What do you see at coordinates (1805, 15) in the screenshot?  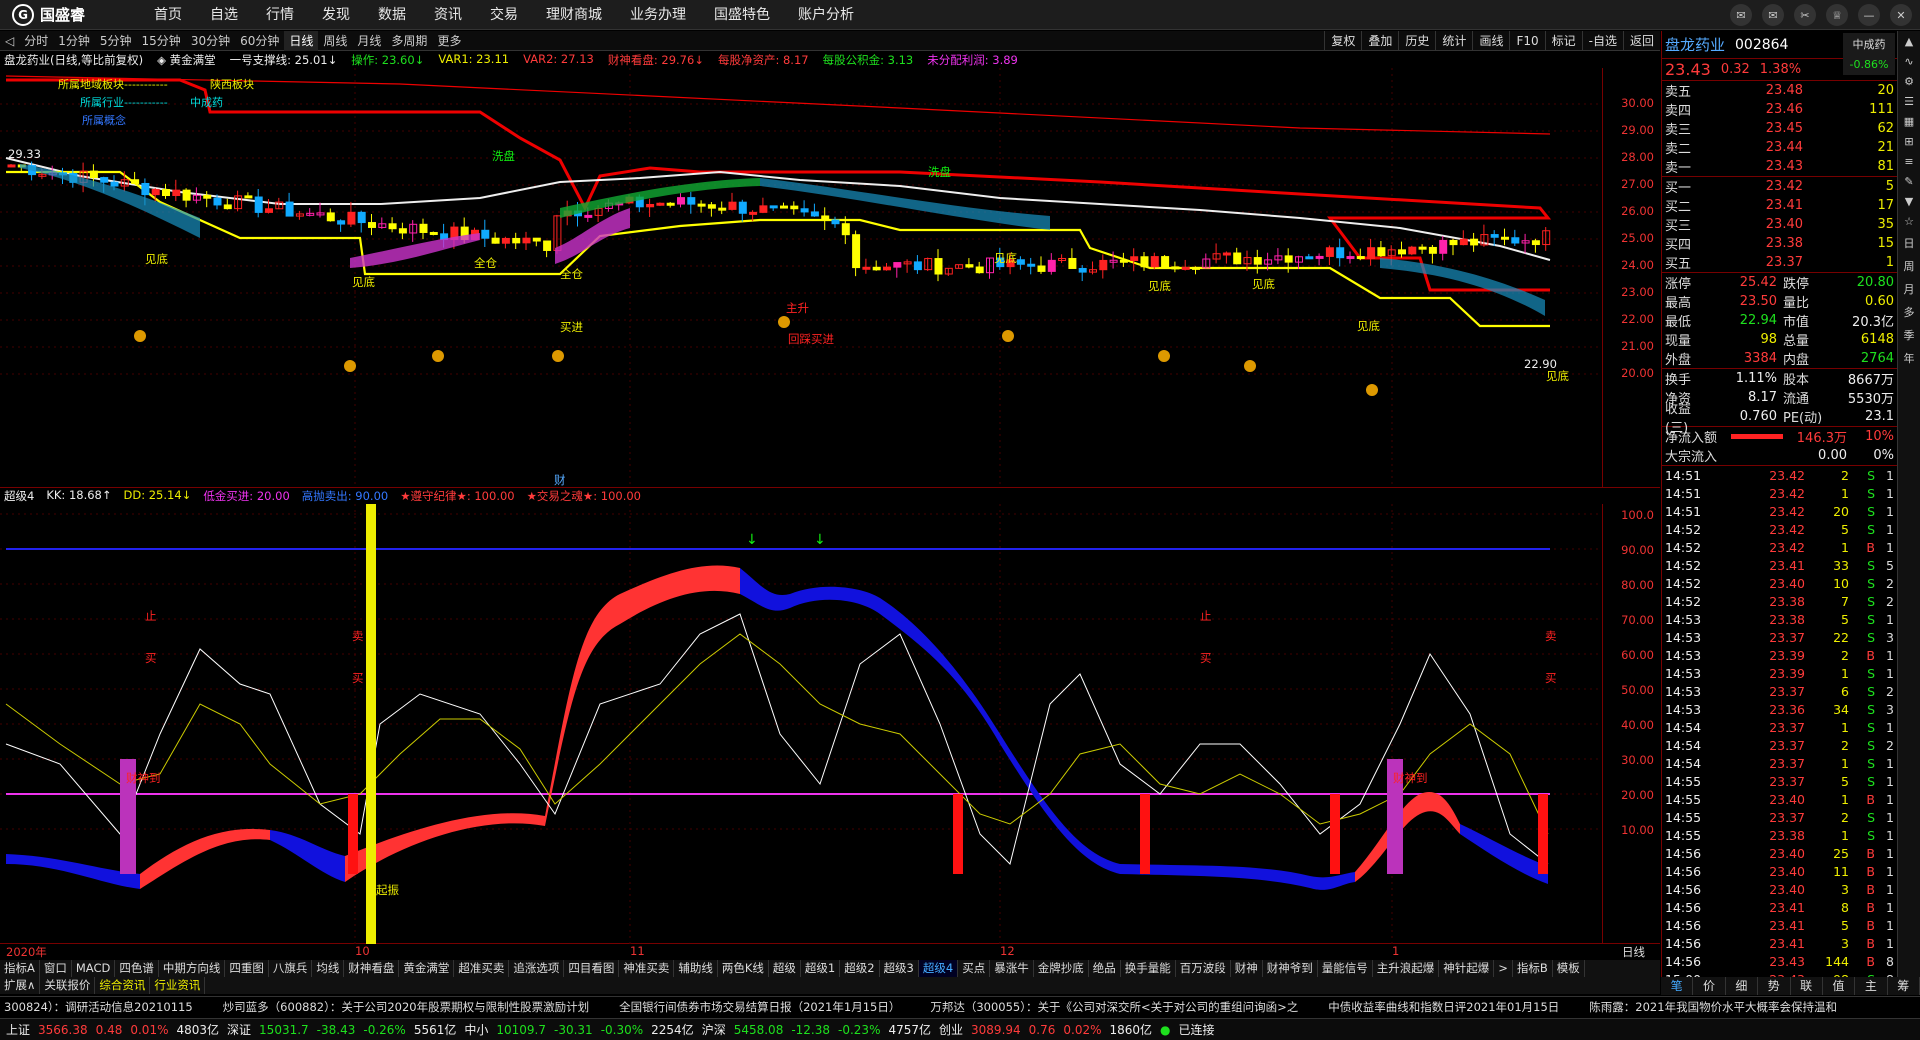 I see `tools-icon: ✂` at bounding box center [1805, 15].